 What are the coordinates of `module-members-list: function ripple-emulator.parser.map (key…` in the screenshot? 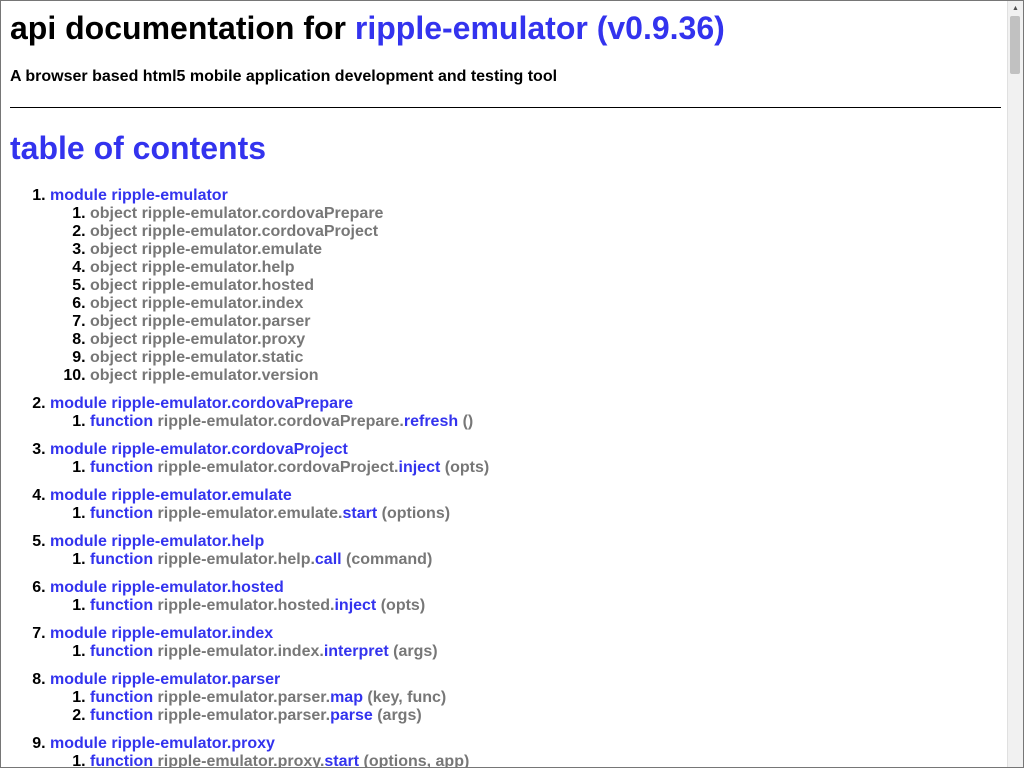 It's located at (269, 707).